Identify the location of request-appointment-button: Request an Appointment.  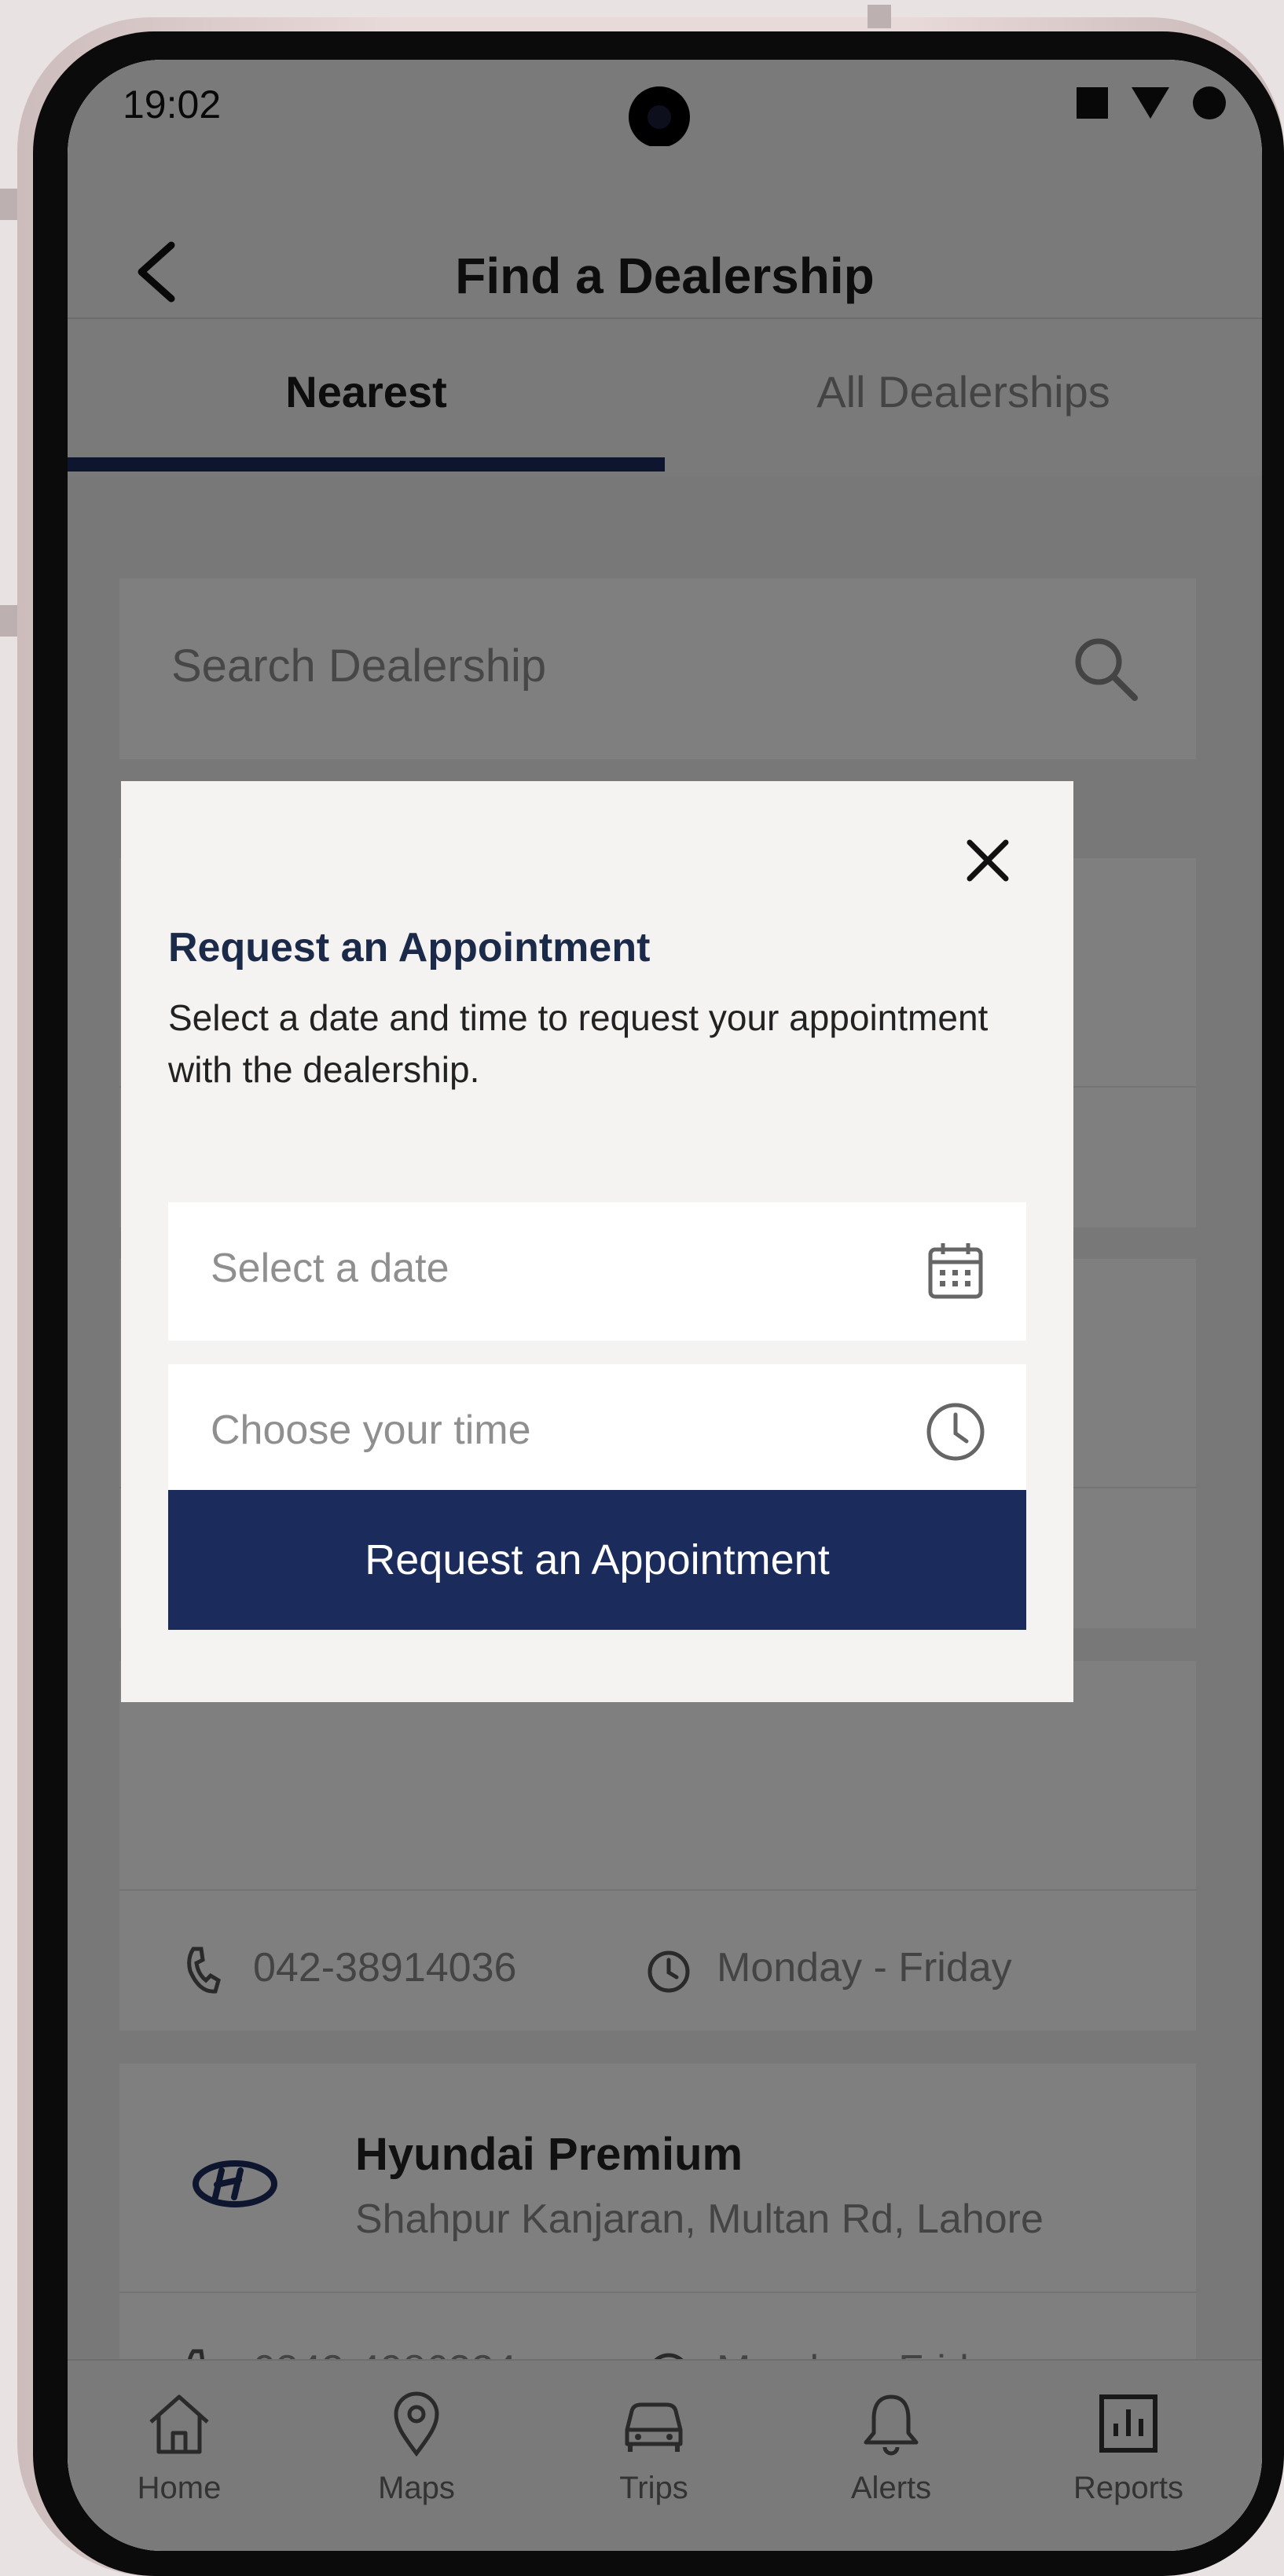
(597, 1560).